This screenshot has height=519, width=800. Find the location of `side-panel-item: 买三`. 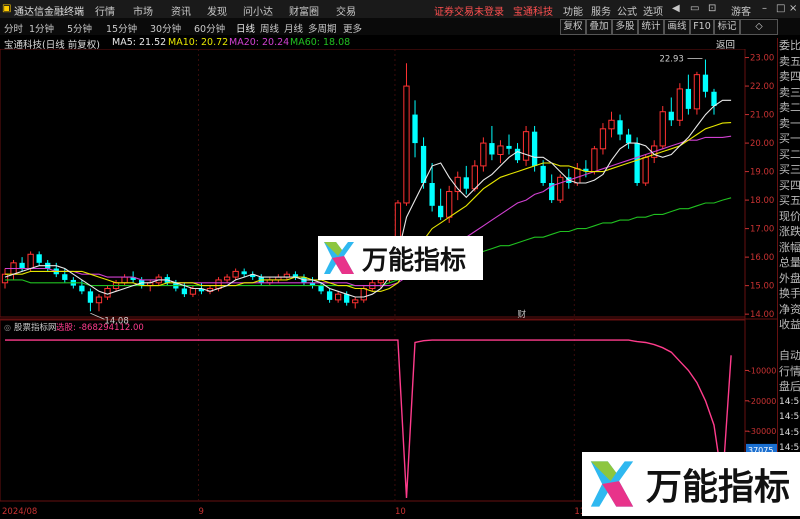

side-panel-item: 买三 is located at coordinates (789, 170).